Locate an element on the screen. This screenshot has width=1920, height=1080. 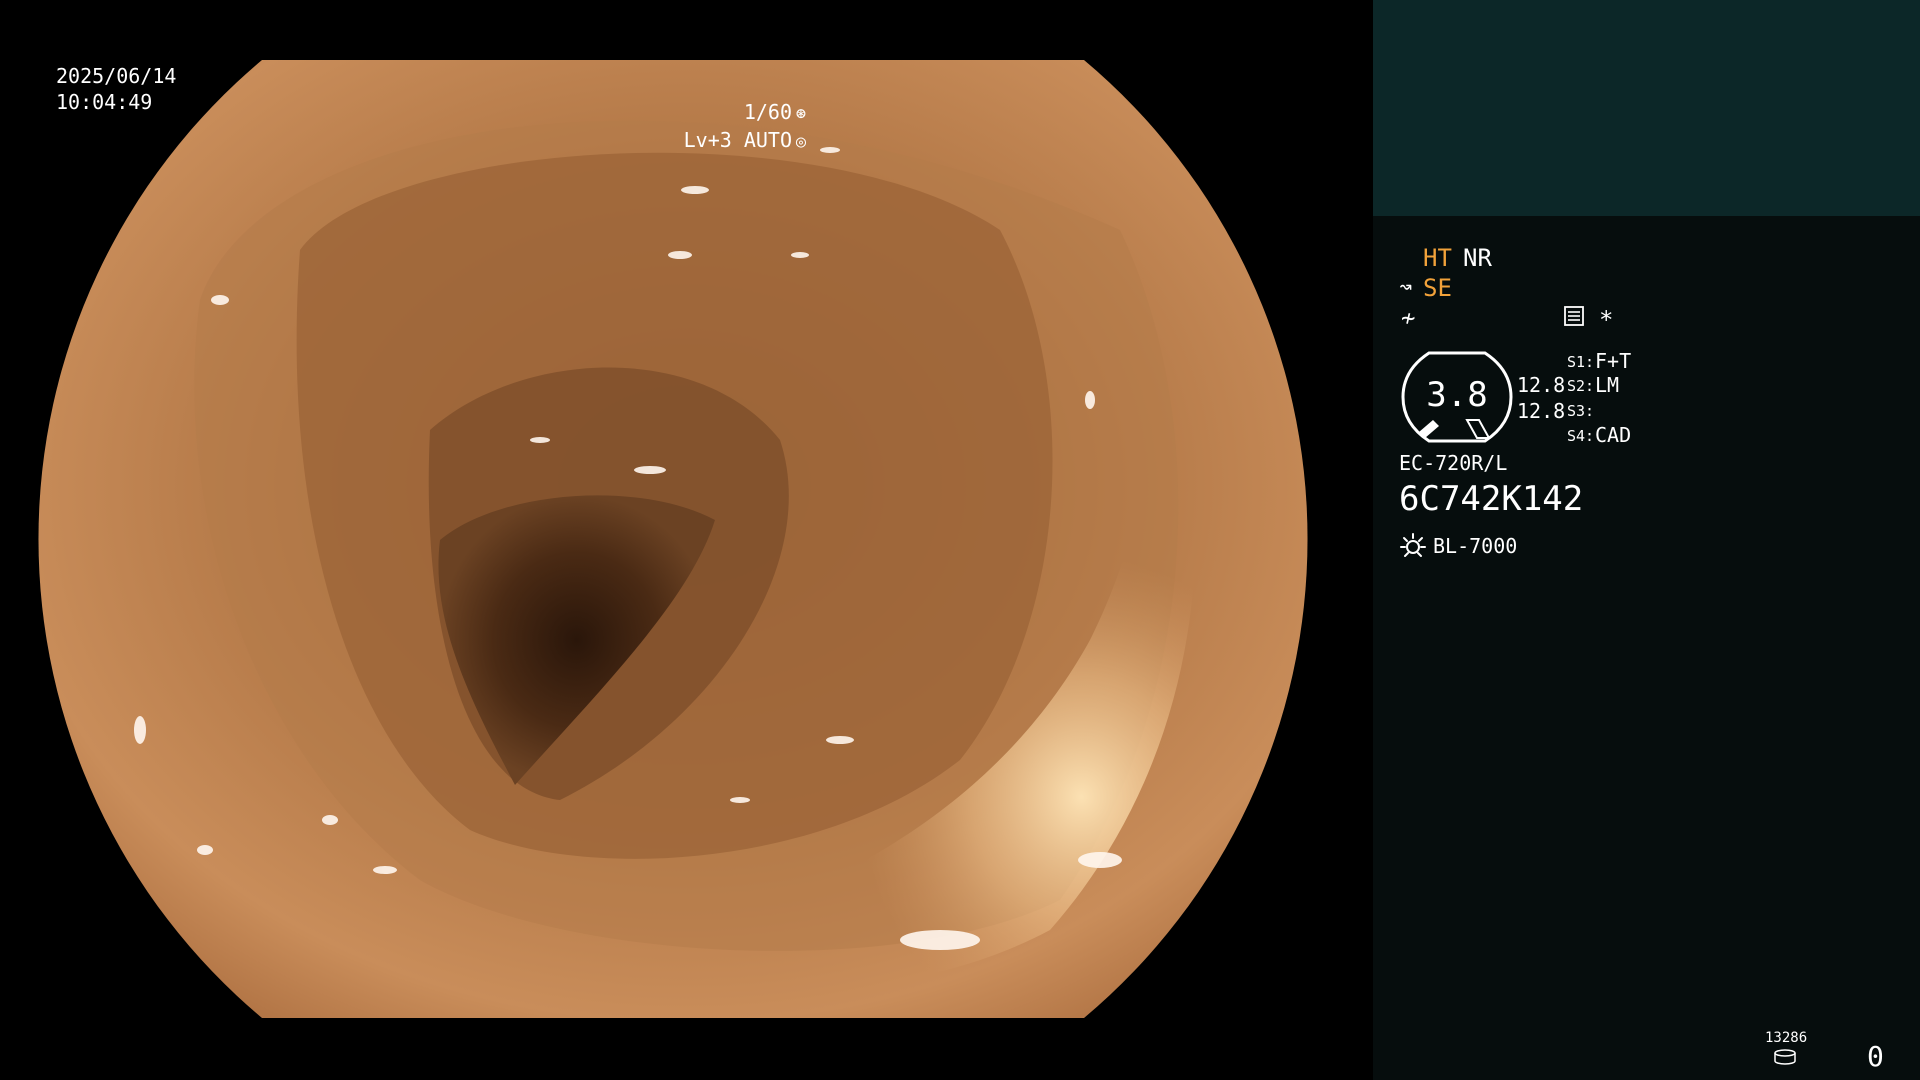
se-indicator: SE is located at coordinates (1437, 288).